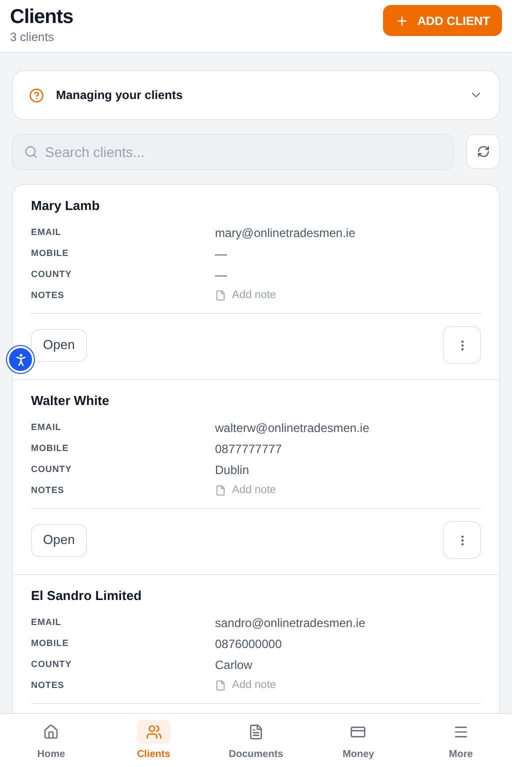  What do you see at coordinates (33, 37) in the screenshot?
I see `client-count: 3 clients` at bounding box center [33, 37].